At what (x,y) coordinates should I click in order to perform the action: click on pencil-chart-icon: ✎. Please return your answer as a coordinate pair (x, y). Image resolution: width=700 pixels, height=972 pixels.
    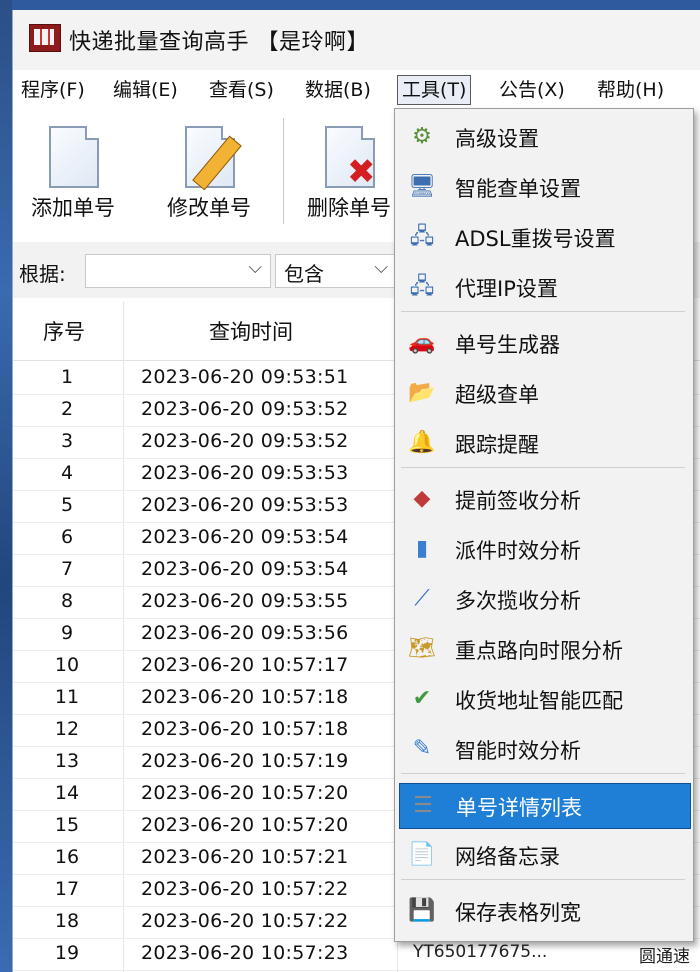
    Looking at the image, I should click on (422, 748).